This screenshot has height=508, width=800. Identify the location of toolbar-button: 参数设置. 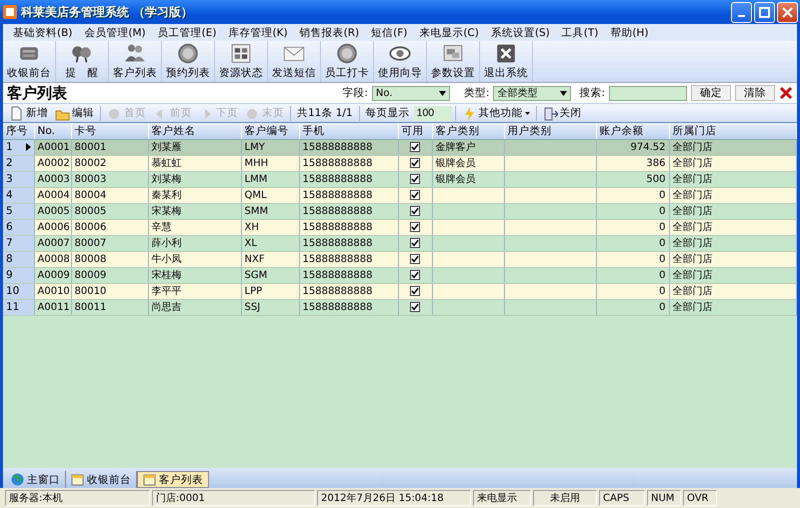
(453, 61).